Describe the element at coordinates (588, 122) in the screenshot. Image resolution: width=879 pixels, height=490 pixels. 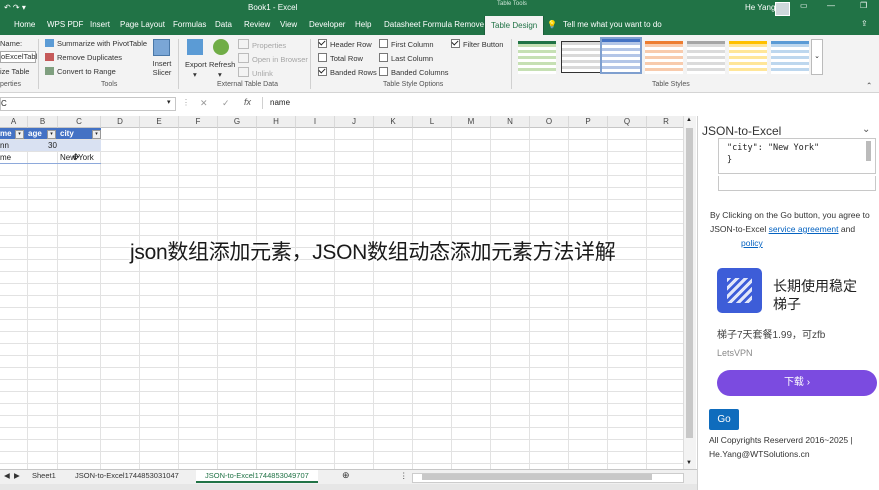
I see `column-header-p: P` at that location.